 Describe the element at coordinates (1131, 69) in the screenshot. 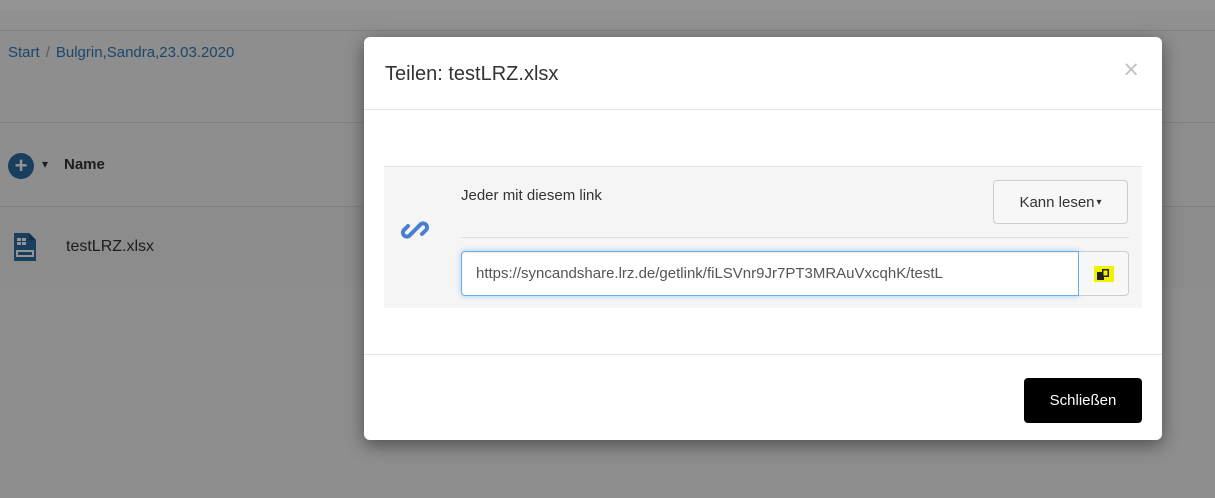

I see `close-icon: ×` at that location.